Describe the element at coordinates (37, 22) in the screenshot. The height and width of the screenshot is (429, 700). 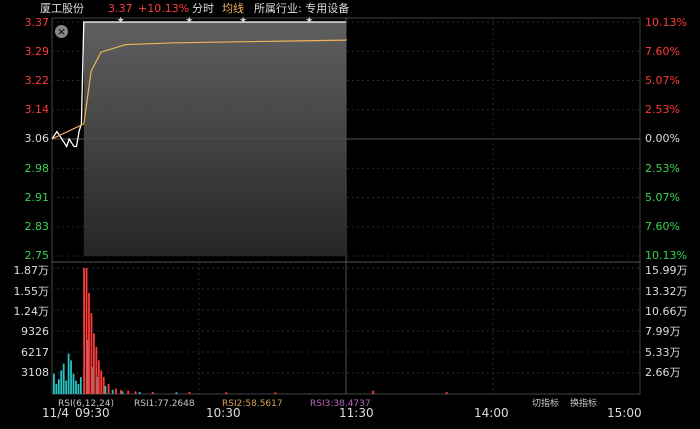
I see `price-tick: 3.37` at that location.